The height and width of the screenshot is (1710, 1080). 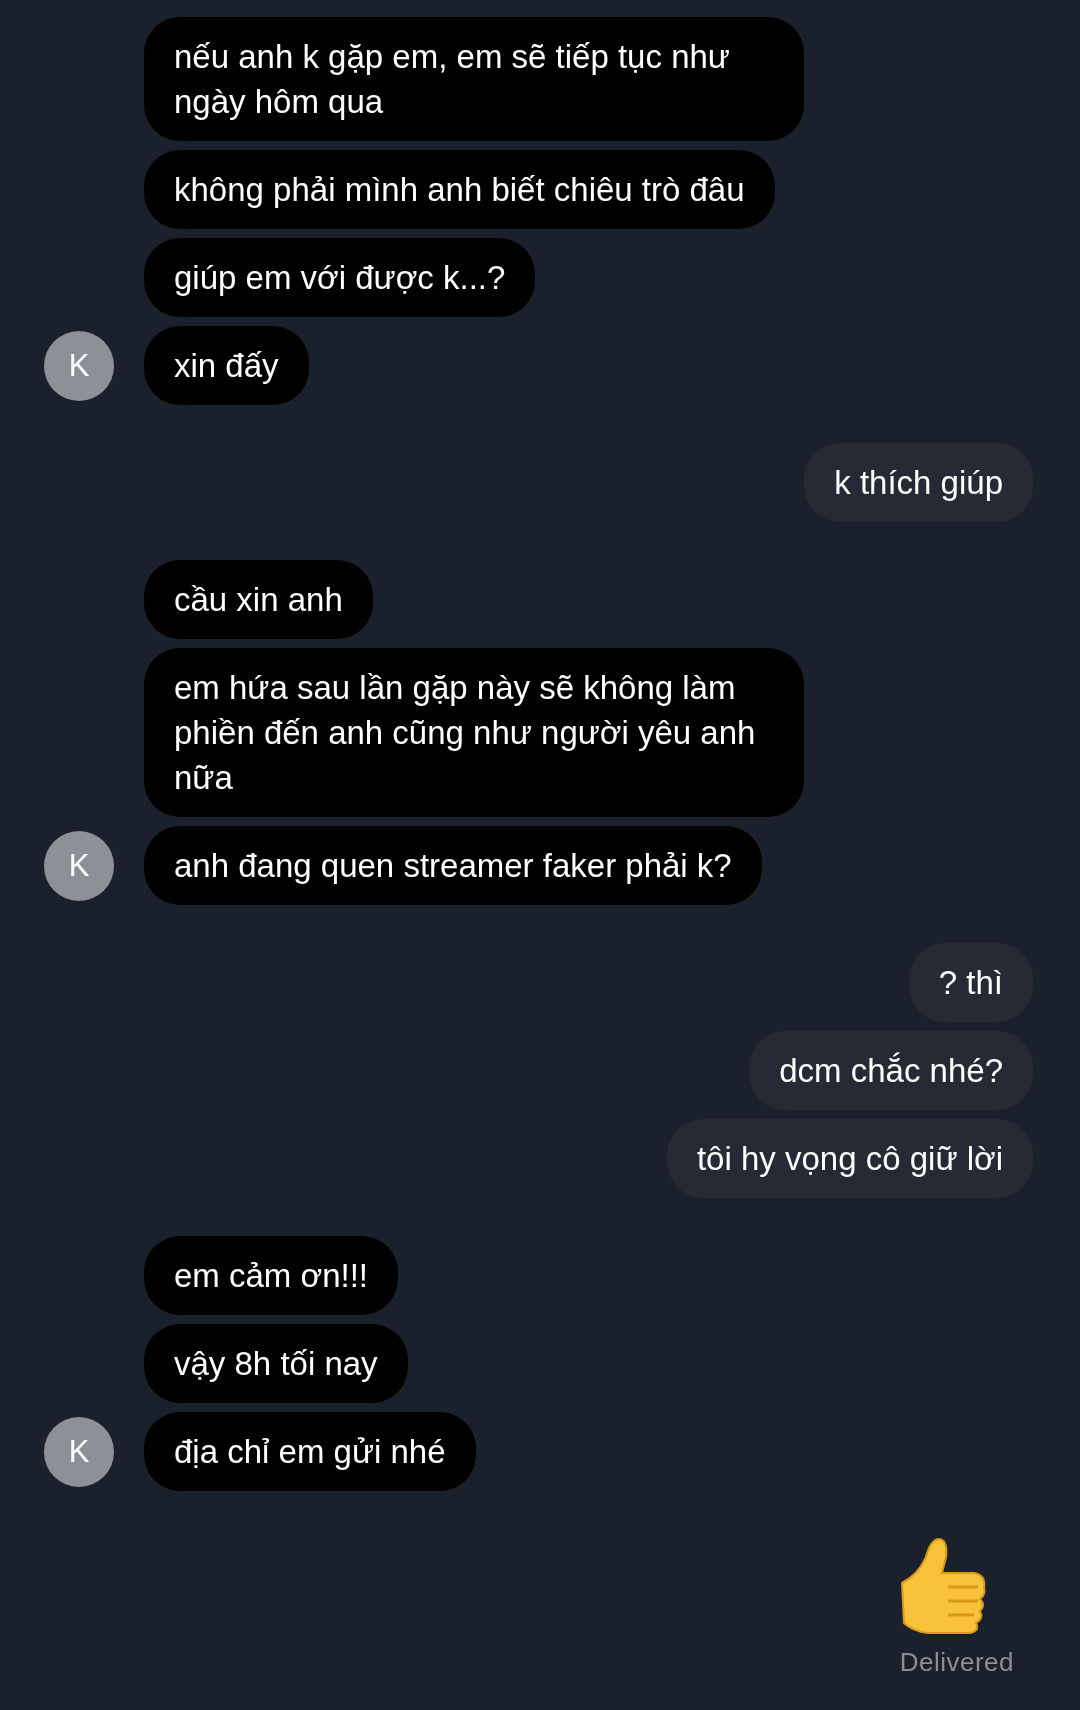 What do you see at coordinates (459, 189) in the screenshot?
I see `received-message: không phải mình anh biết chiêu trò đâu` at bounding box center [459, 189].